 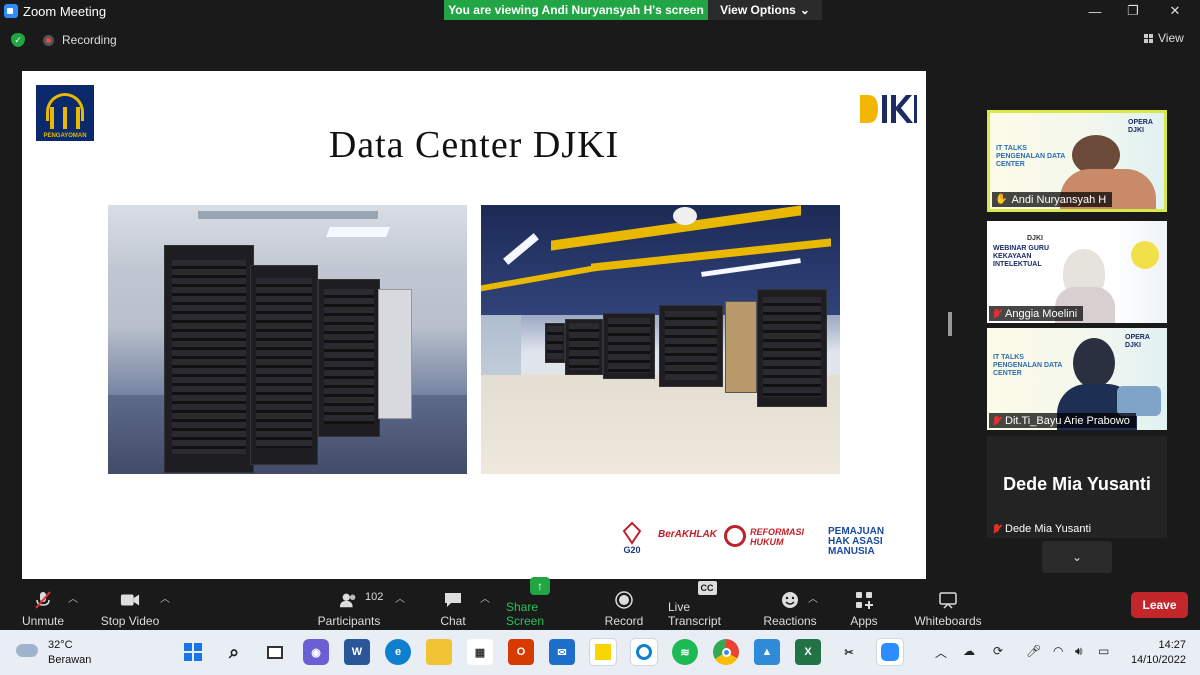 I want to click on weather-description: Berawan, so click(x=69, y=660).